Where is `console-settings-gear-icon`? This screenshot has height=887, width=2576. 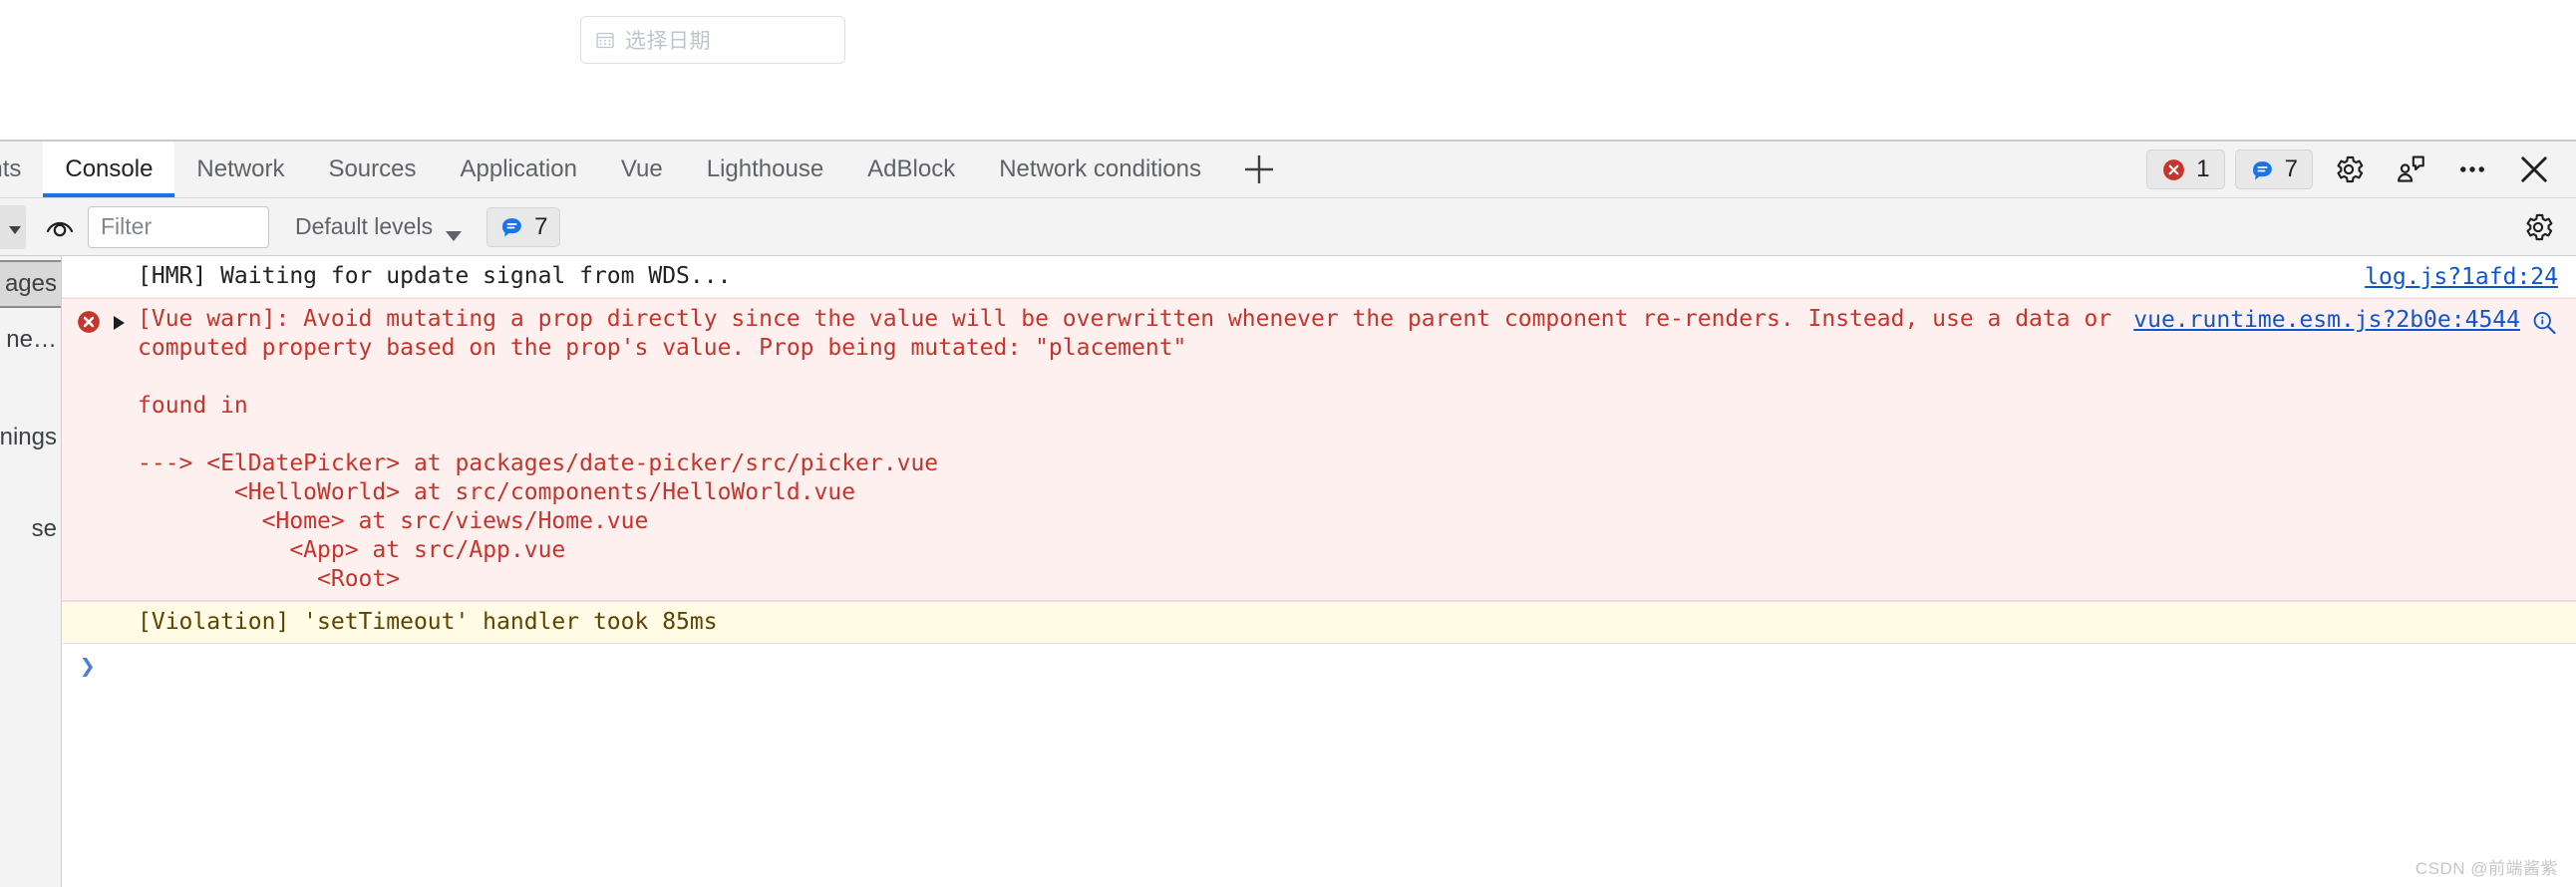
console-settings-gear-icon is located at coordinates (2538, 227).